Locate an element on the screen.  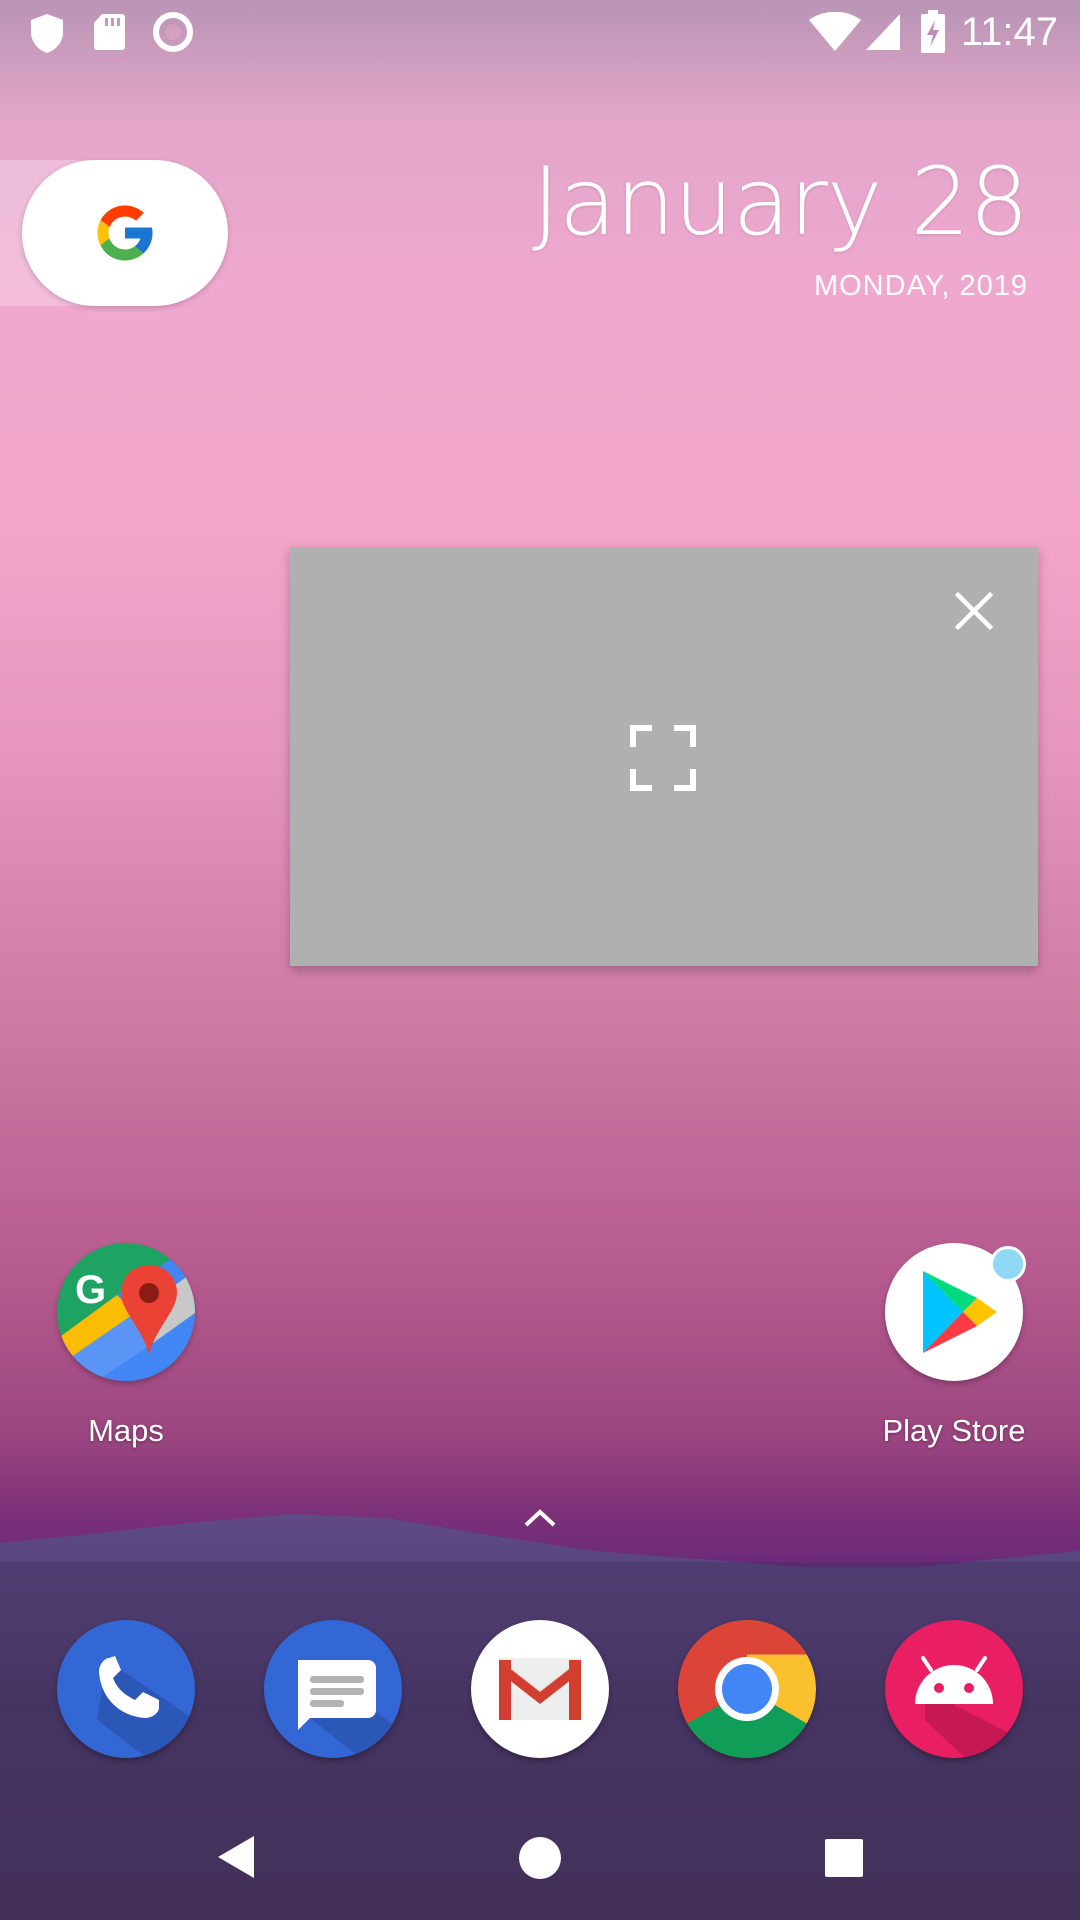
android-icon is located at coordinates (954, 1689).